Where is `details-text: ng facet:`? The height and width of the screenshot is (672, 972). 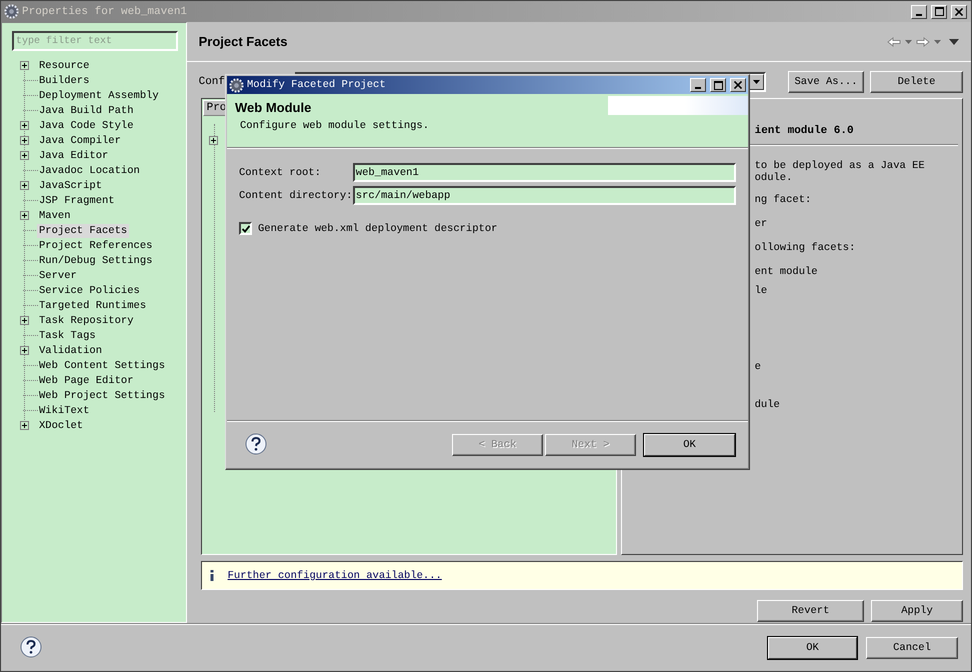
details-text: ng facet: is located at coordinates (783, 200).